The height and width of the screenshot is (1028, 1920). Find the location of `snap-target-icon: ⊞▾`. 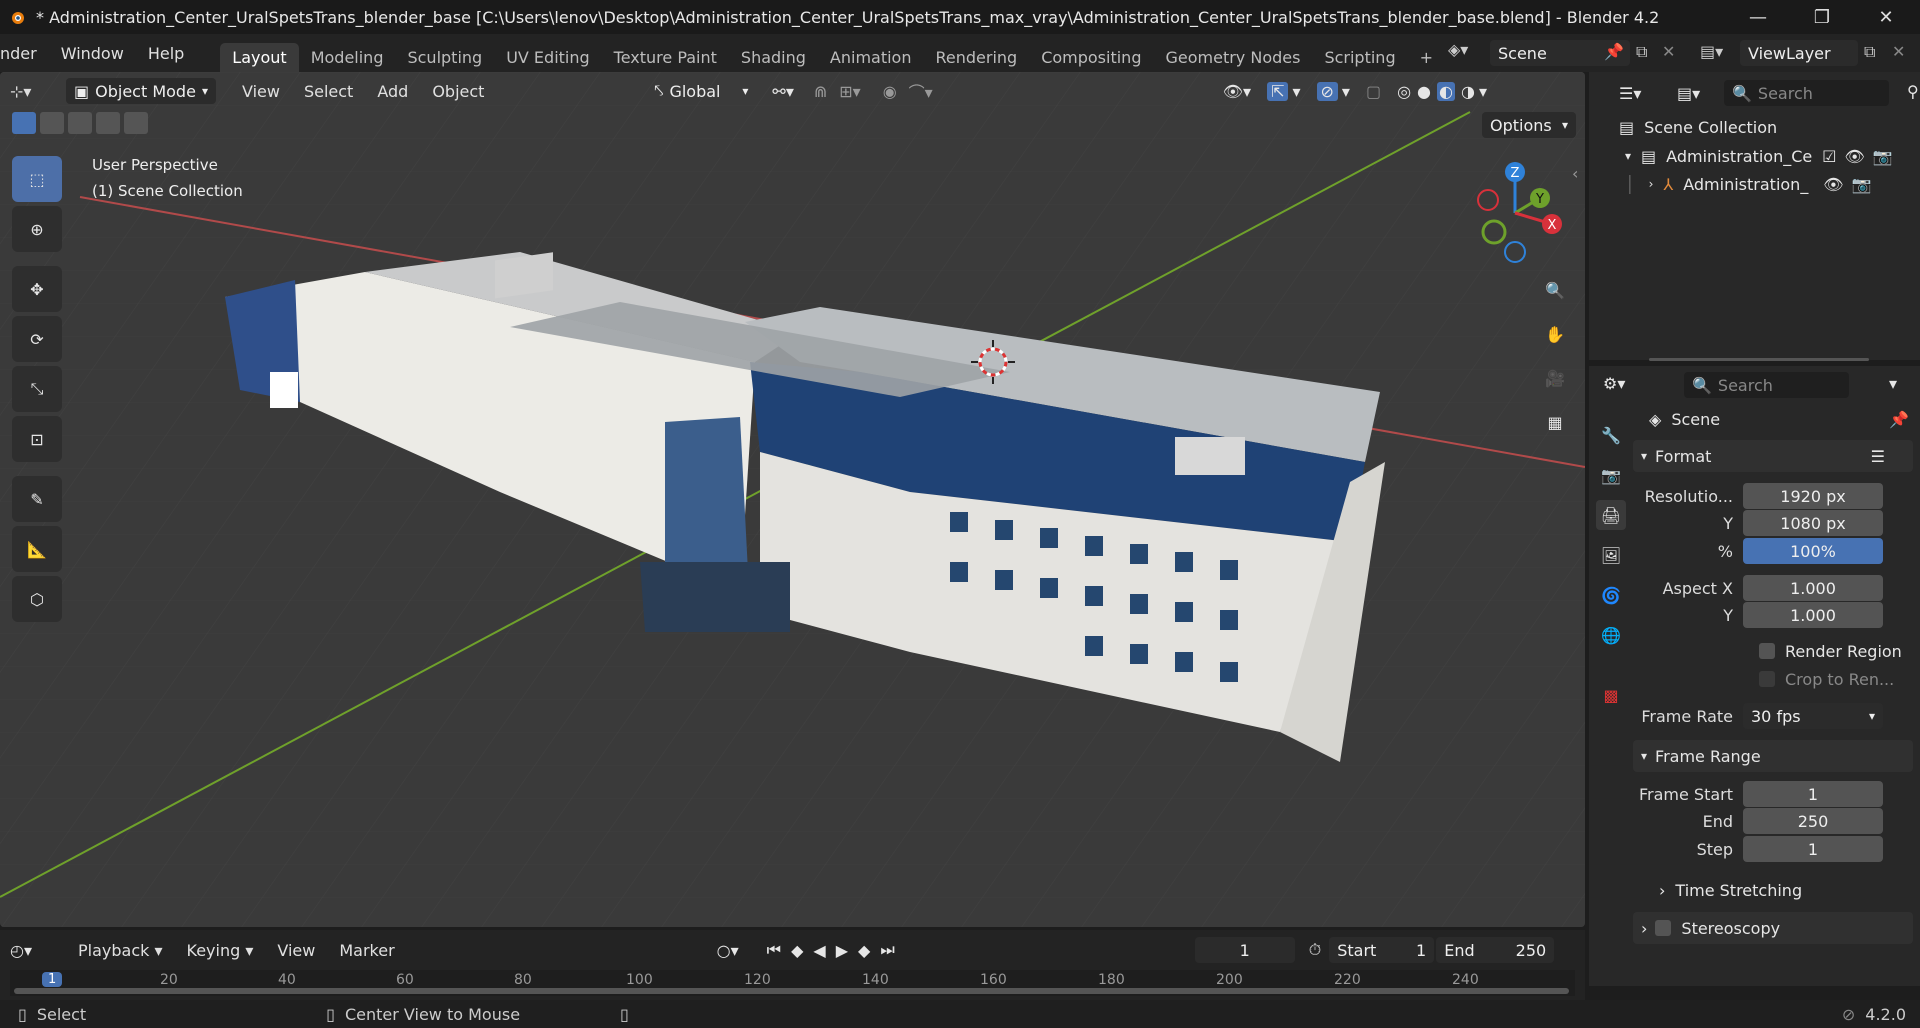

snap-target-icon: ⊞▾ is located at coordinates (849, 91).